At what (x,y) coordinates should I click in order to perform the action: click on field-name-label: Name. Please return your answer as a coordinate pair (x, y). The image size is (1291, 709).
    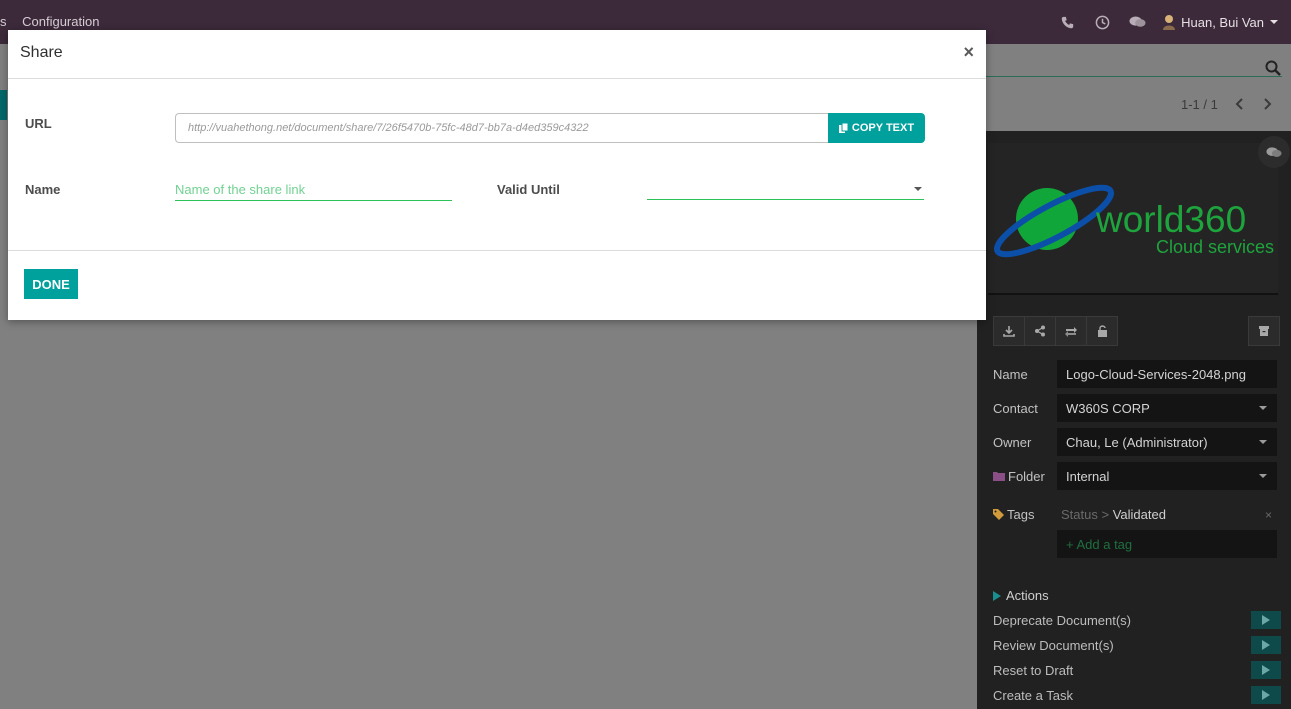
    Looking at the image, I should click on (1010, 374).